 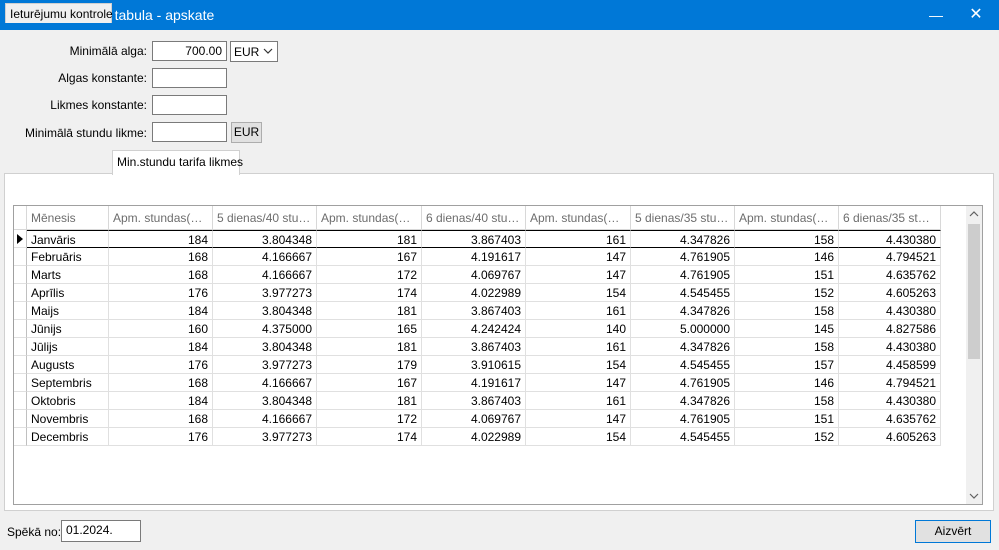 I want to click on table-cell: 160, so click(x=161, y=329).